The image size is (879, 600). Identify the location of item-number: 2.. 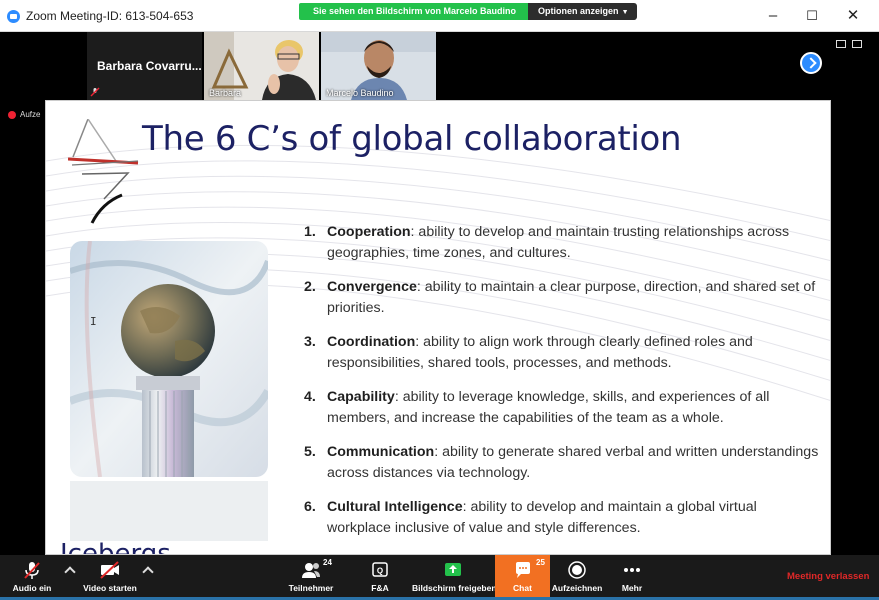
(310, 287).